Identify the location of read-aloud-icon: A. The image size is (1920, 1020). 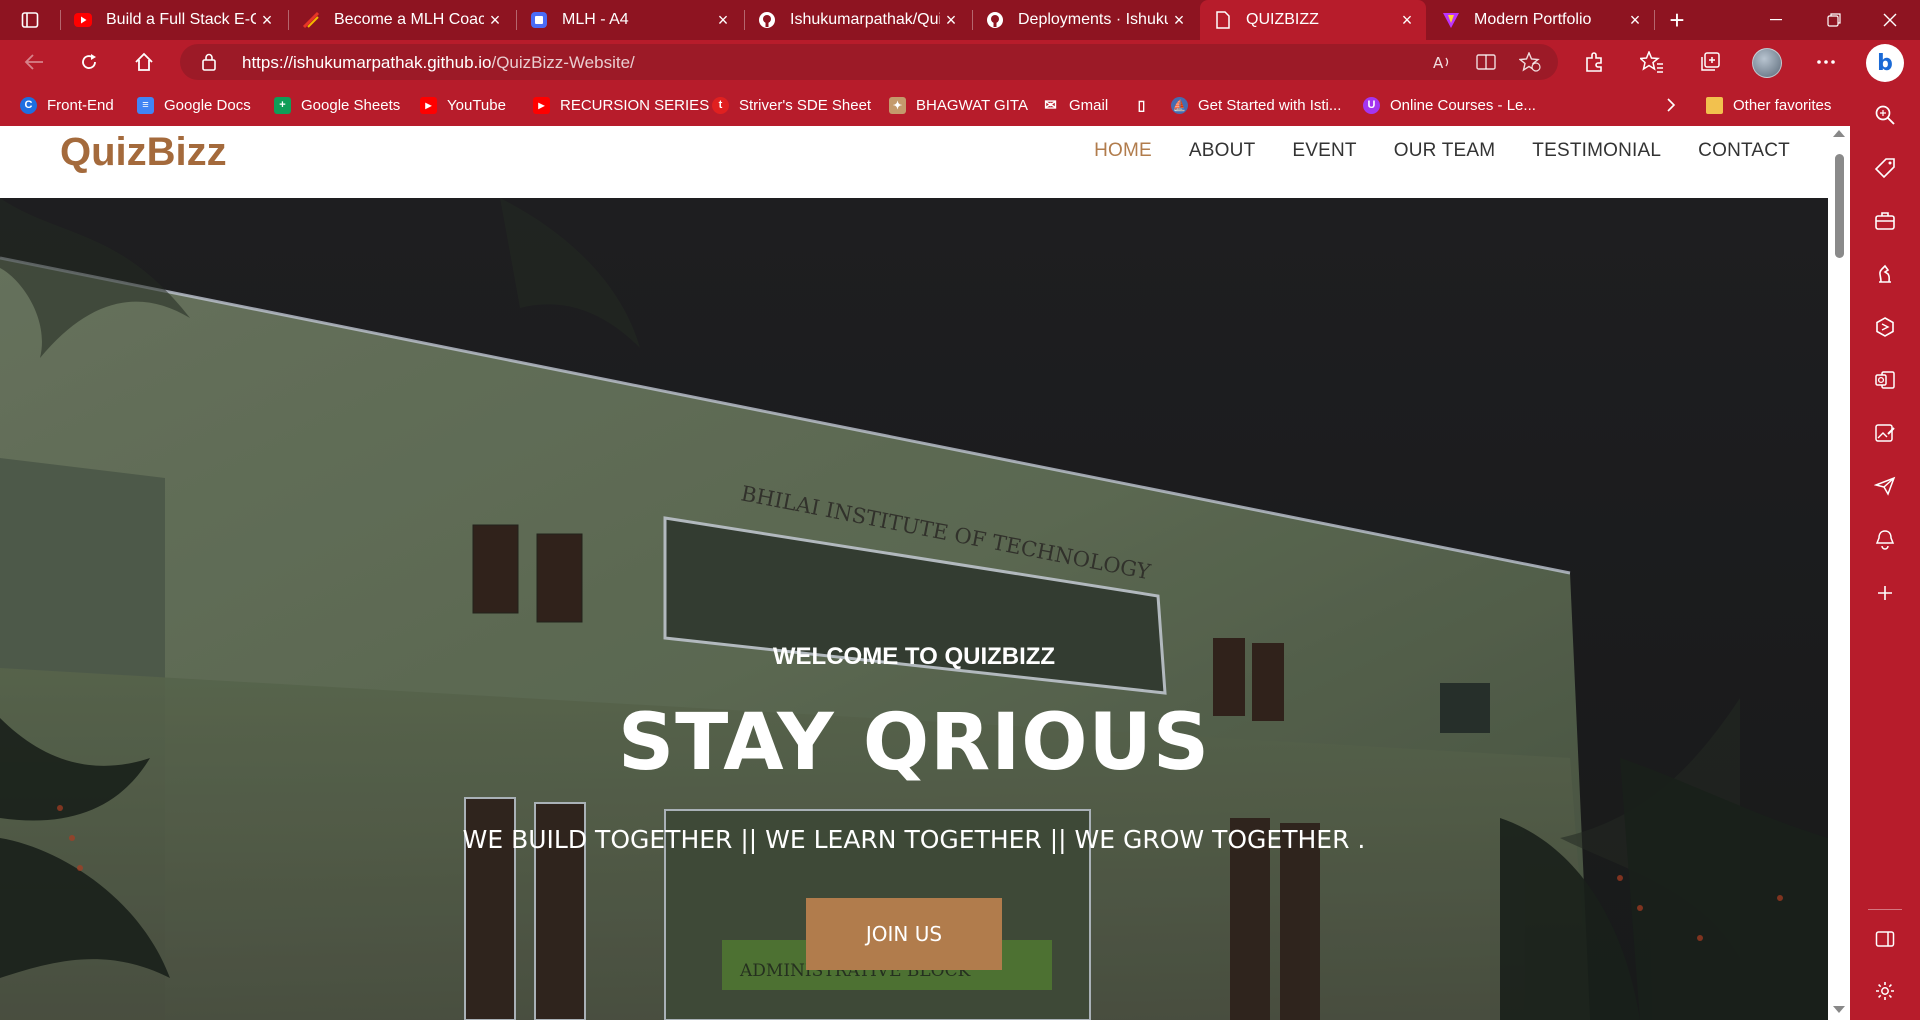
(1442, 62).